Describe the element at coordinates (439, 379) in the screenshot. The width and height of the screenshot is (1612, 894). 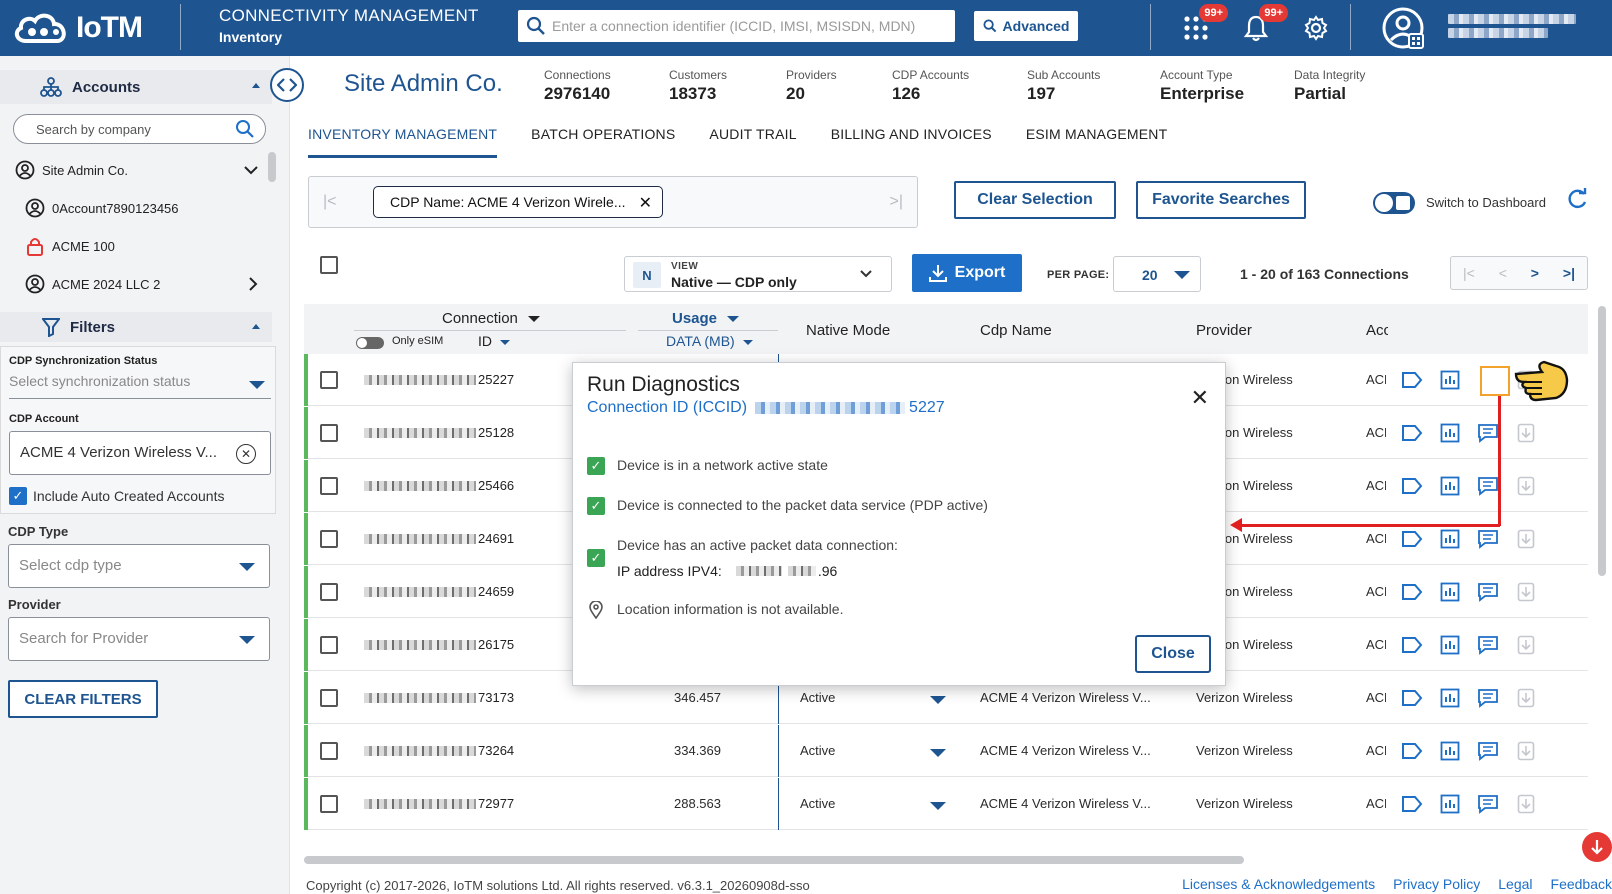
I see `connection-id: 25227` at that location.